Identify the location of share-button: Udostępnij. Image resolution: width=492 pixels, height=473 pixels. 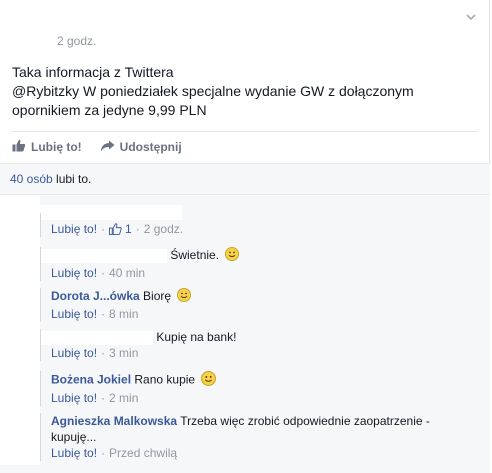
(141, 147).